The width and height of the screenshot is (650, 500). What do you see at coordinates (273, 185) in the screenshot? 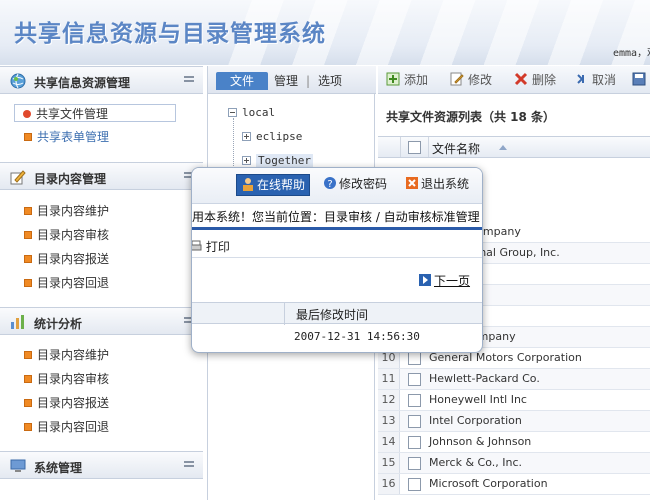
I see `online-help-button: 在线帮助` at bounding box center [273, 185].